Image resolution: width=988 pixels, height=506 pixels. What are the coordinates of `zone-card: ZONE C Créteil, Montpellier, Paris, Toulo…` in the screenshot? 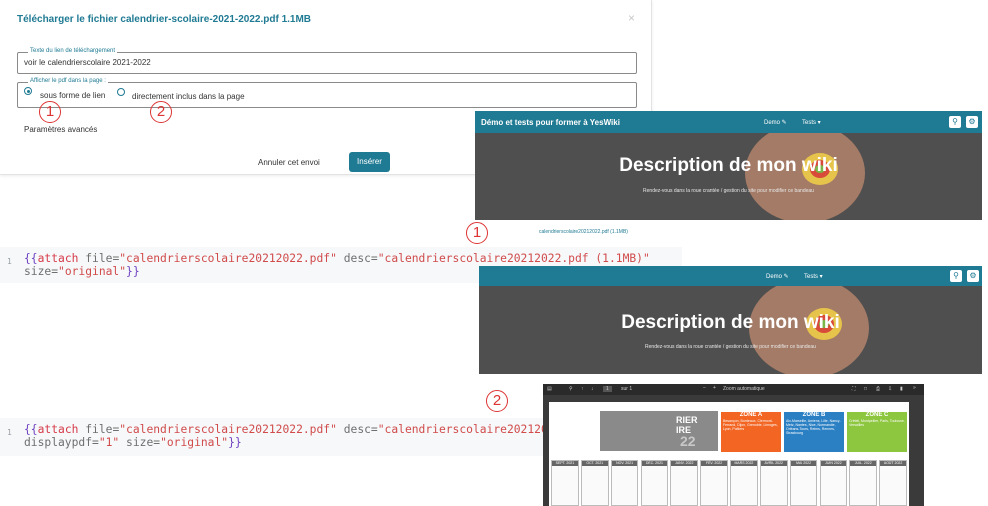 It's located at (877, 432).